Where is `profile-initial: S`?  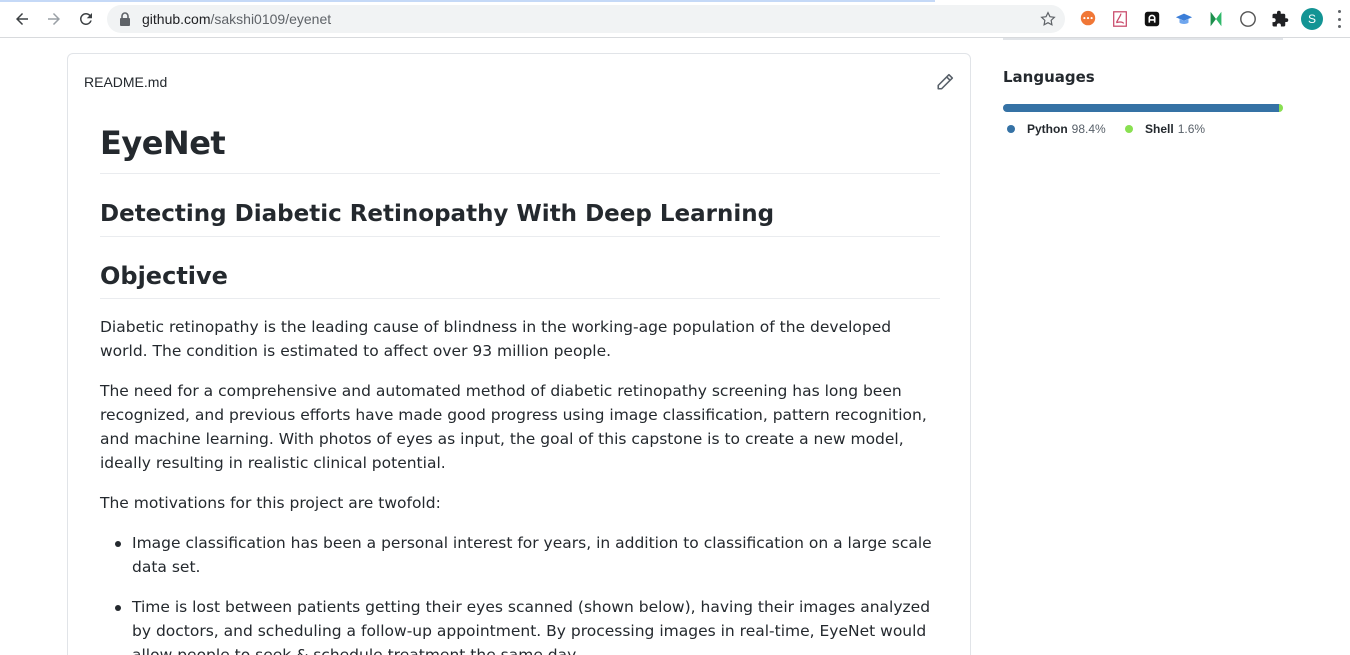 profile-initial: S is located at coordinates (1311, 19).